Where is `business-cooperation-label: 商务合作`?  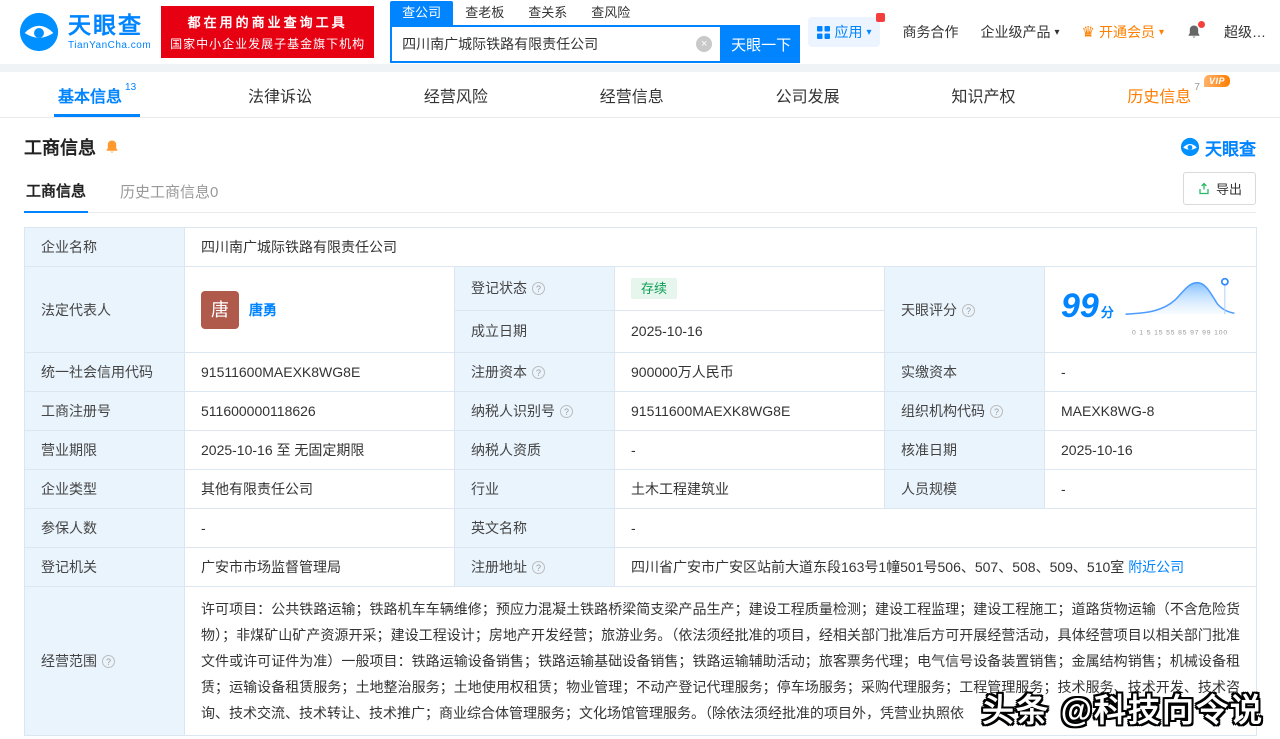
business-cooperation-label: 商务合作 is located at coordinates (930, 32).